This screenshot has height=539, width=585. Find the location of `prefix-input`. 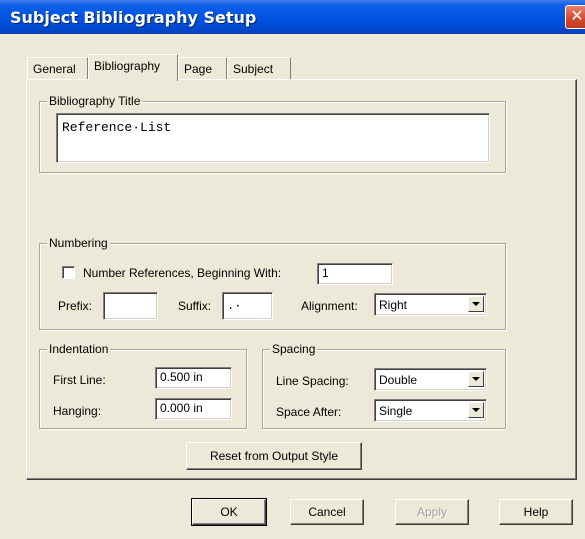

prefix-input is located at coordinates (130, 306).